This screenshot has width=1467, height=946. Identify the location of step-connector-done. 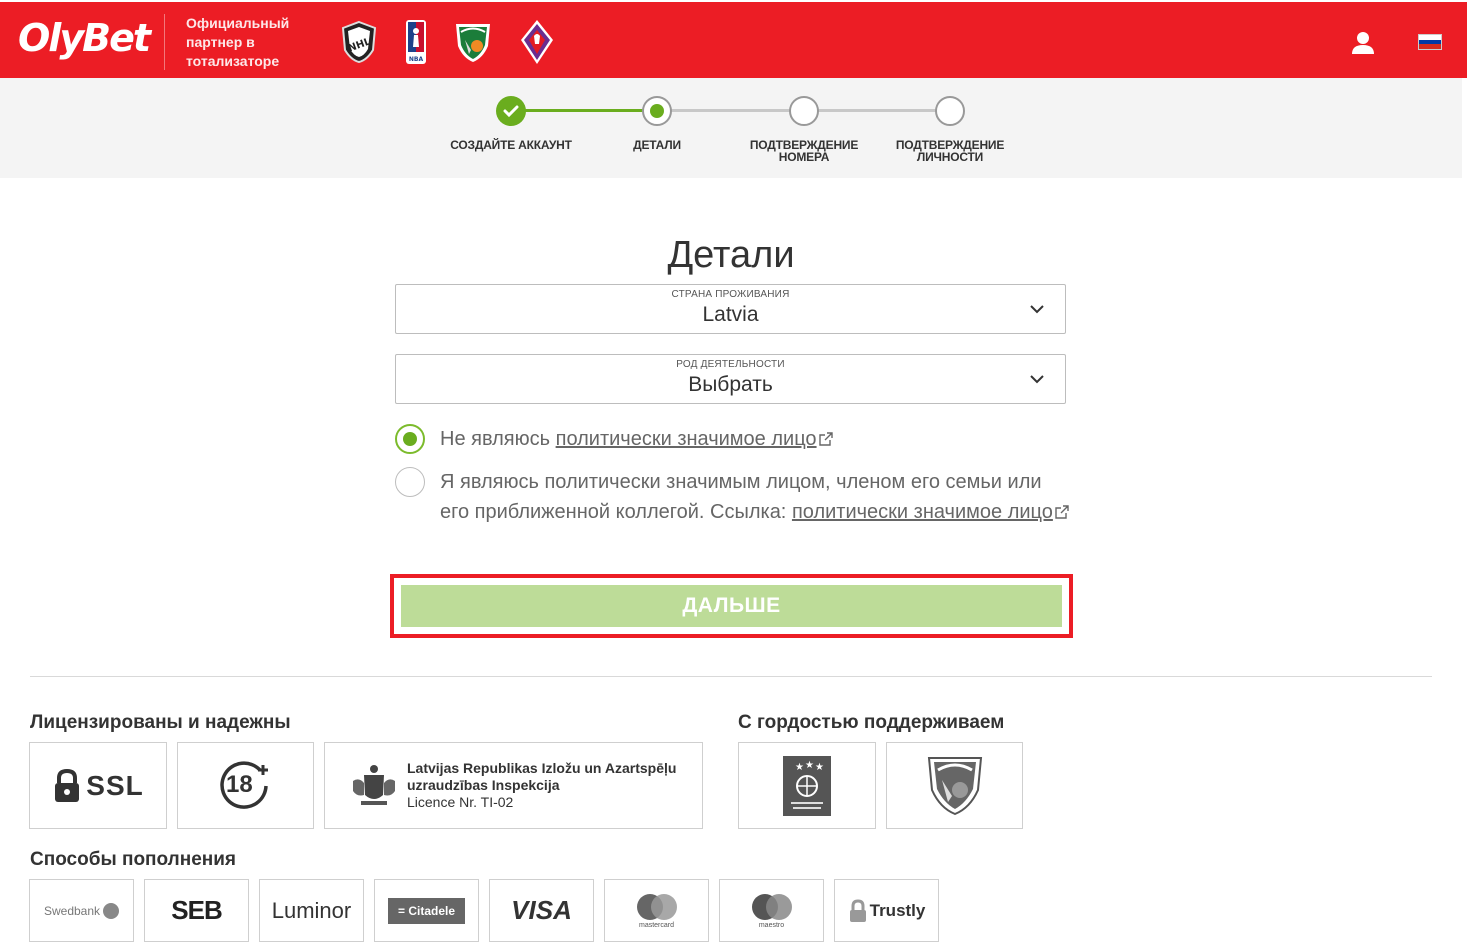
(584, 110).